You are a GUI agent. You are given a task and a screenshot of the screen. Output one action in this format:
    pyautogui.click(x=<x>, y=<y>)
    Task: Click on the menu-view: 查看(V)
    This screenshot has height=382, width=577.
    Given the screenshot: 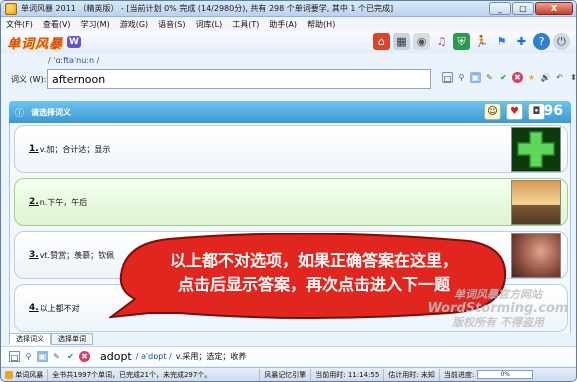 What is the action you would take?
    pyautogui.click(x=57, y=24)
    